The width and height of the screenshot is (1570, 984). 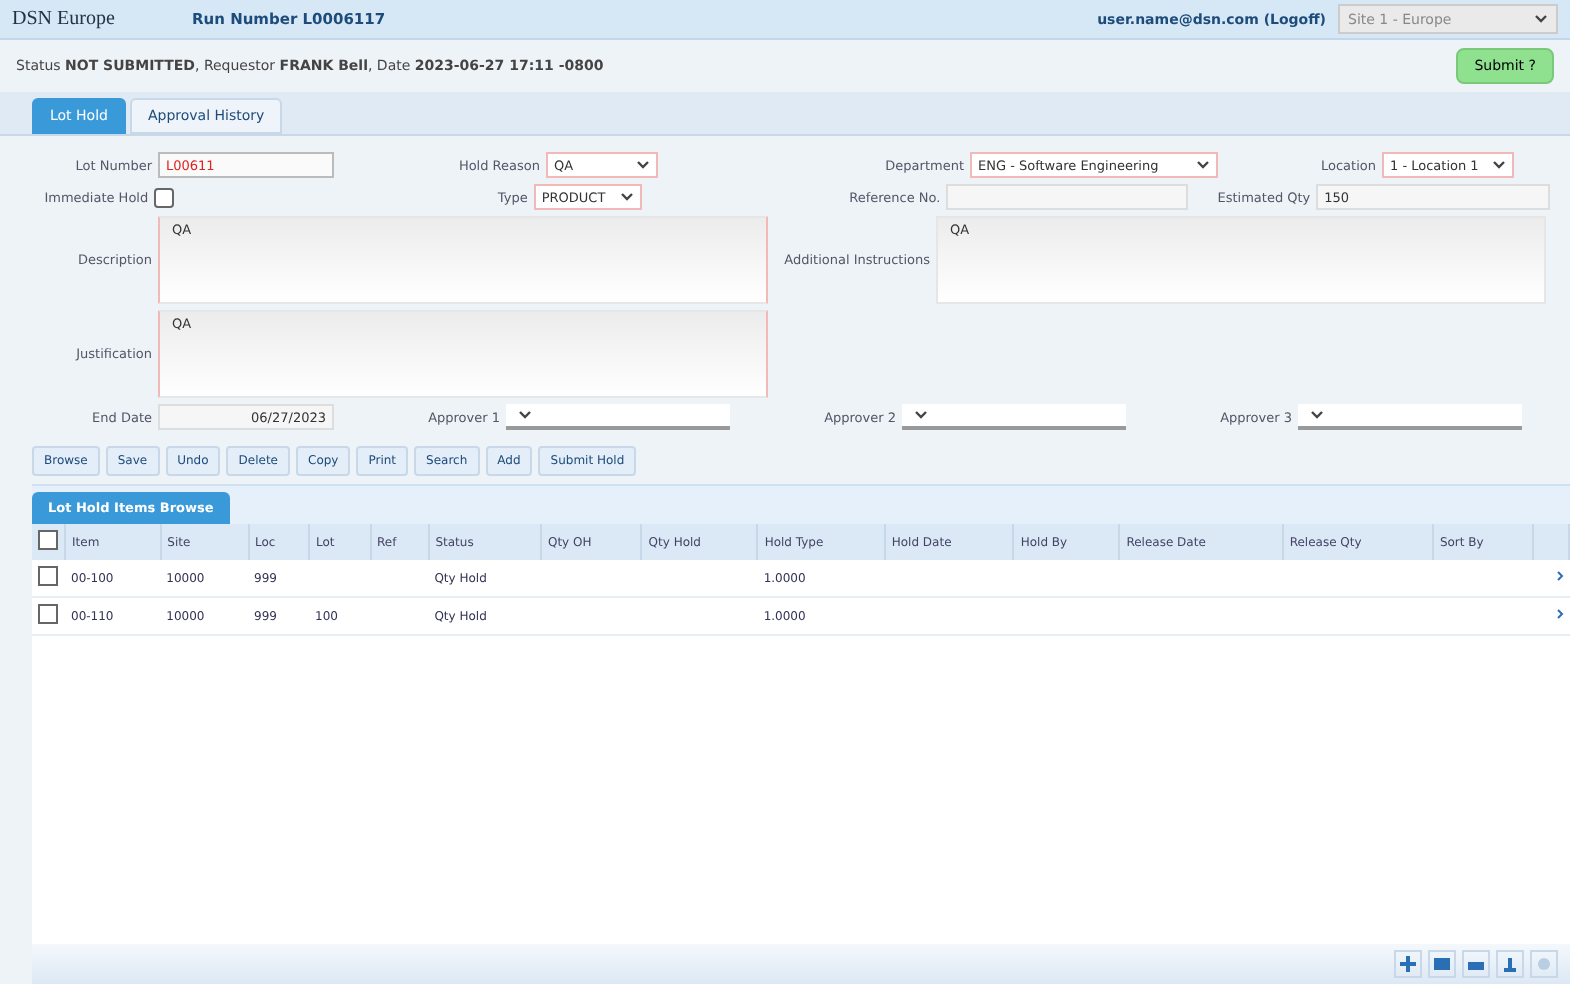 I want to click on immediate-hold-checkbox, so click(x=164, y=197).